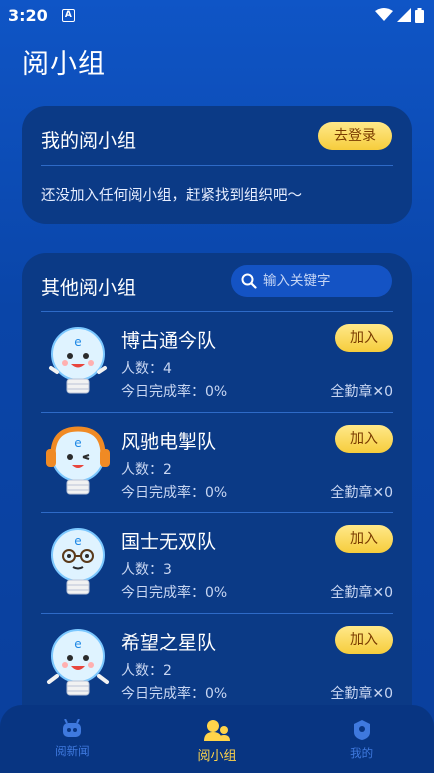  Describe the element at coordinates (384, 14) in the screenshot. I see `wifi-icon` at that location.